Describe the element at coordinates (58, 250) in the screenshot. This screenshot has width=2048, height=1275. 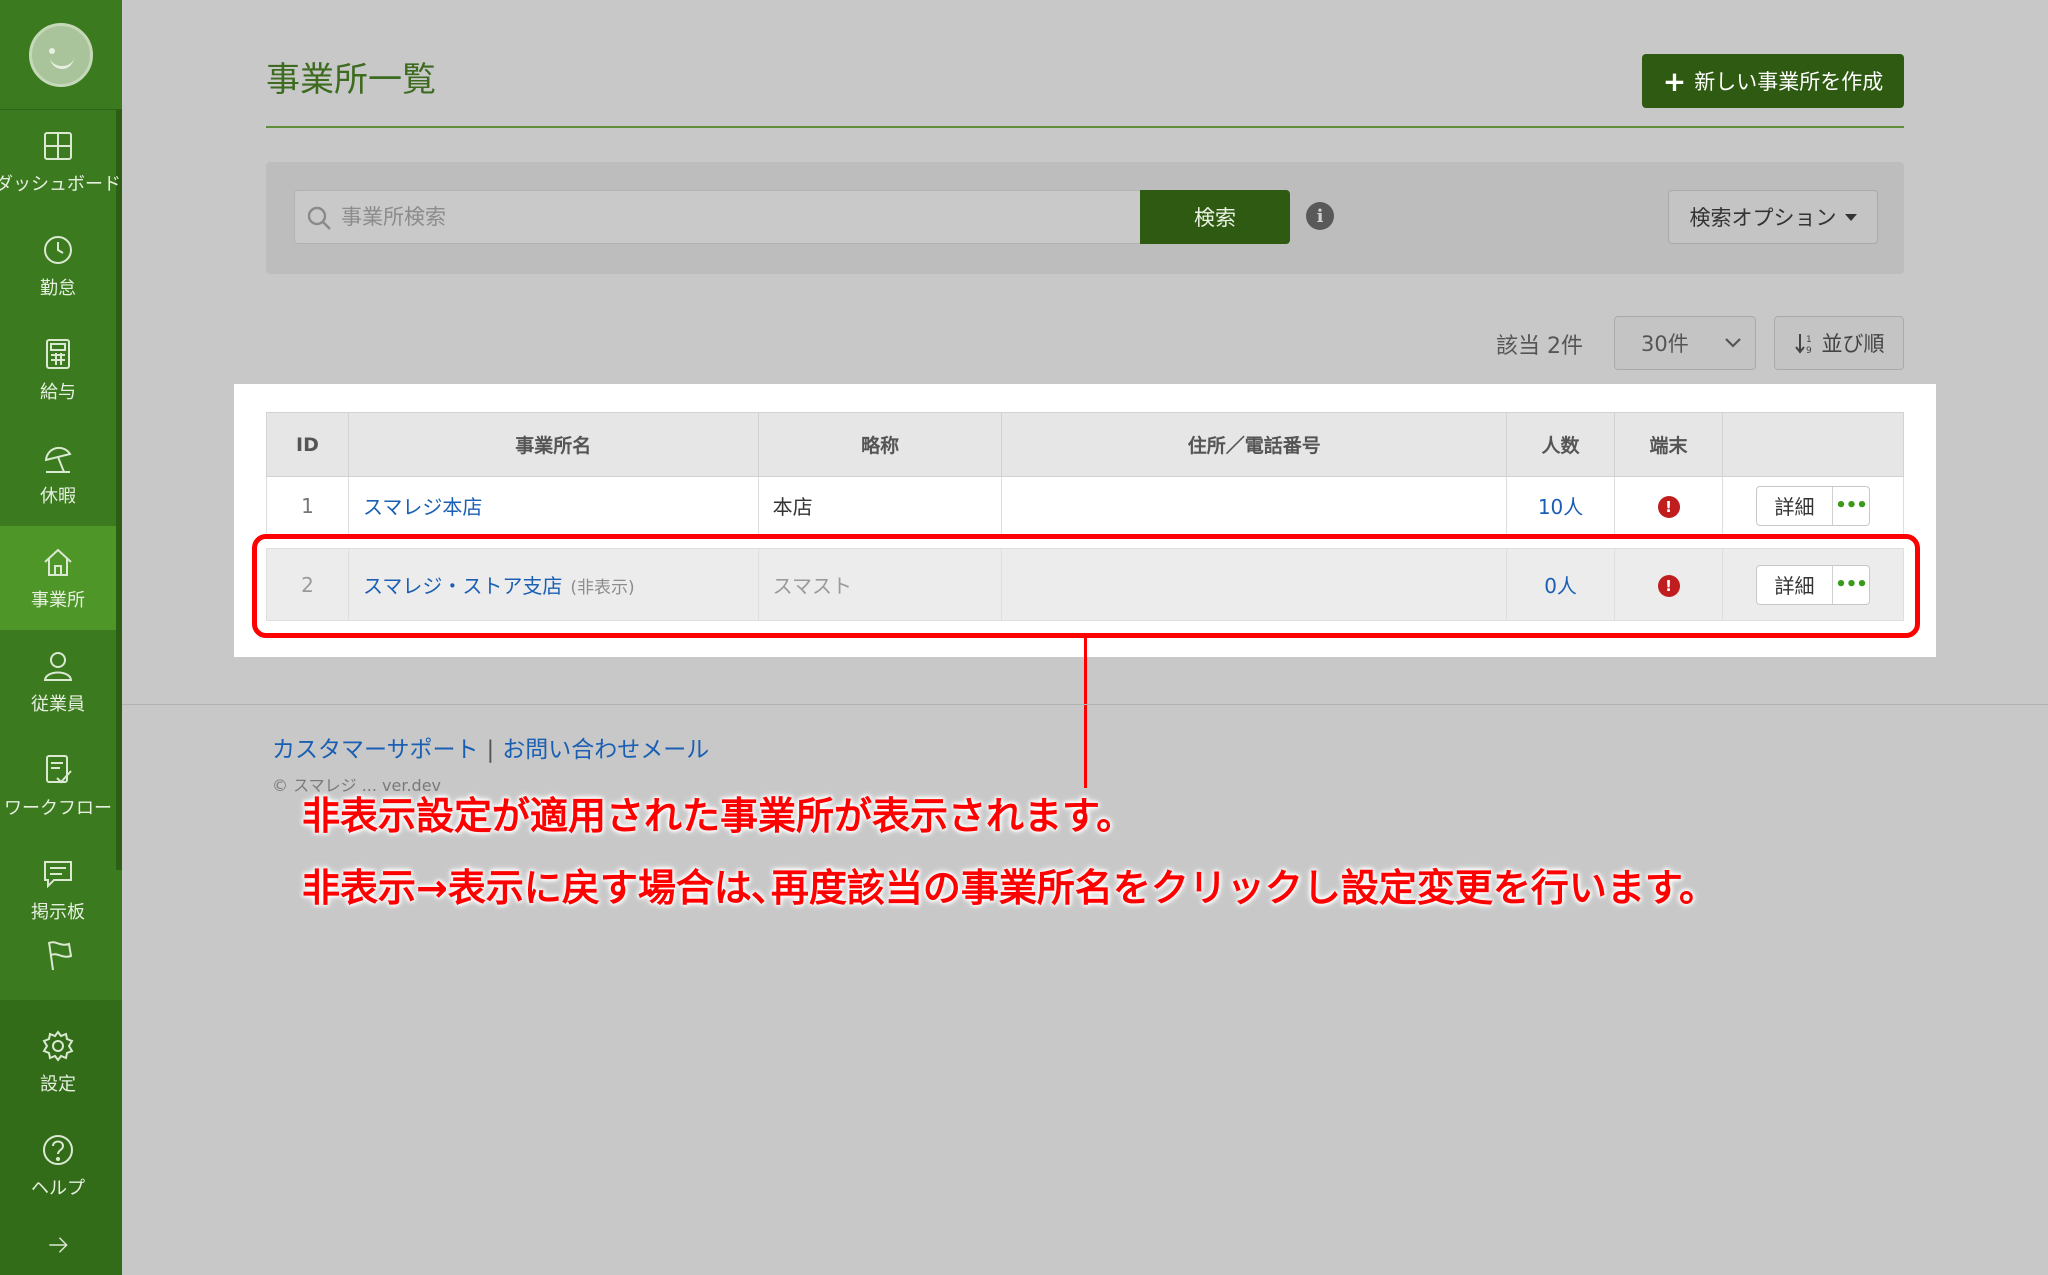
I see `clock-icon` at that location.